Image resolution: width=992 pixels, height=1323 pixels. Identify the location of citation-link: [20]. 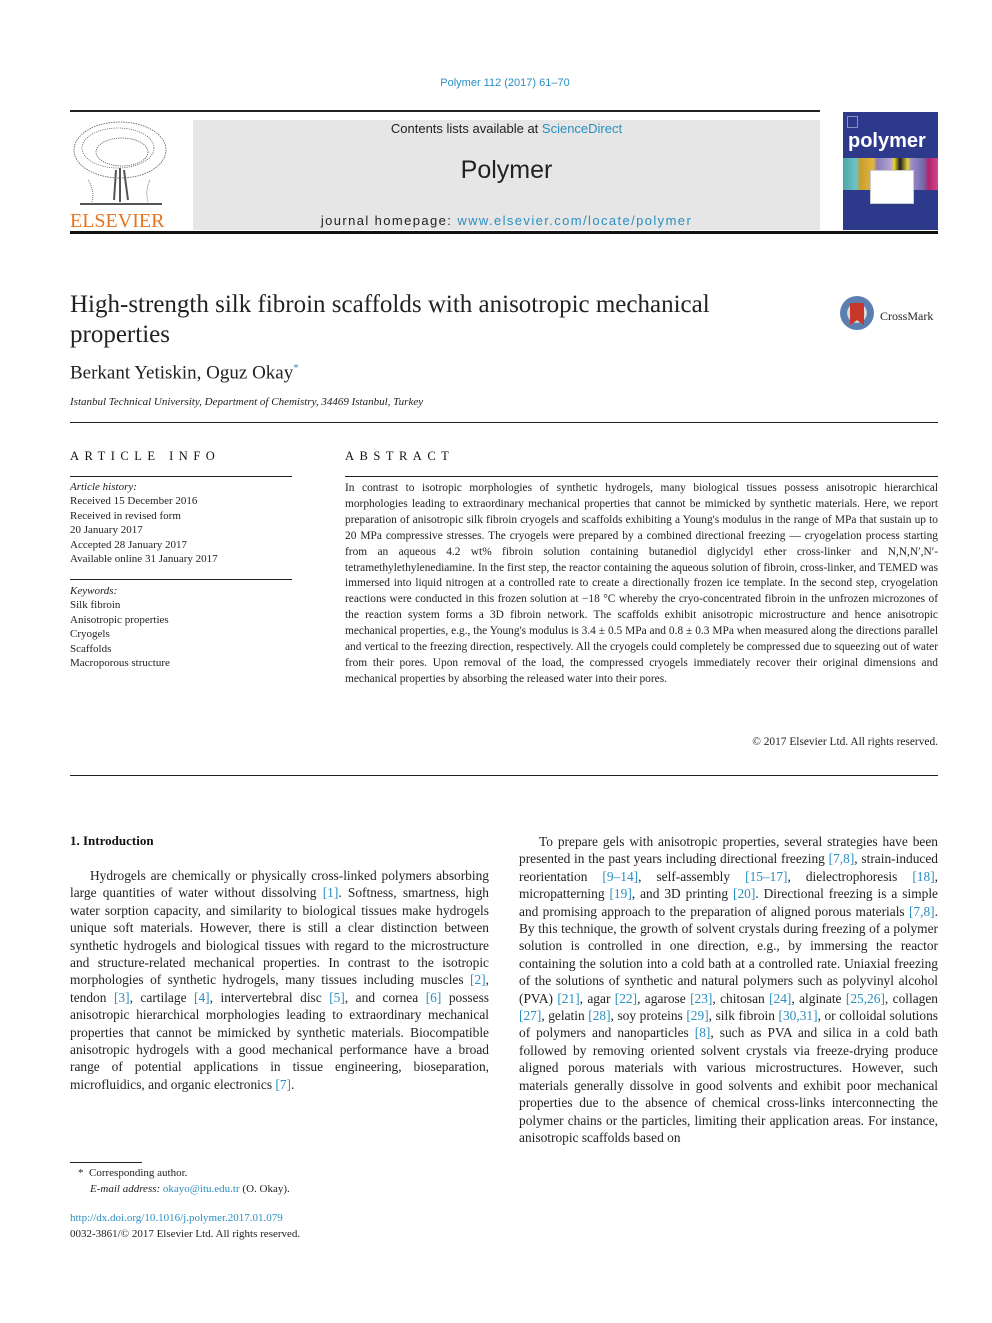
(744, 893).